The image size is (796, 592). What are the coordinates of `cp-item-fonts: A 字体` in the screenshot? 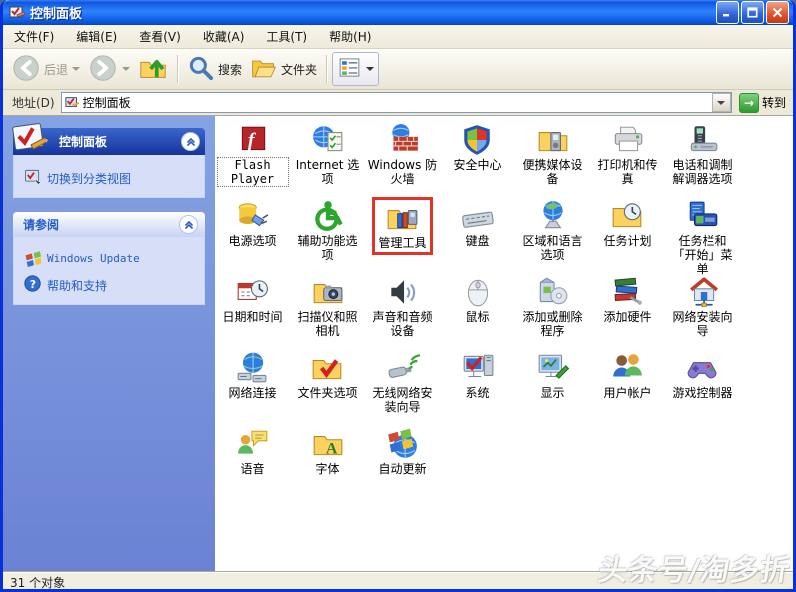 It's located at (328, 451).